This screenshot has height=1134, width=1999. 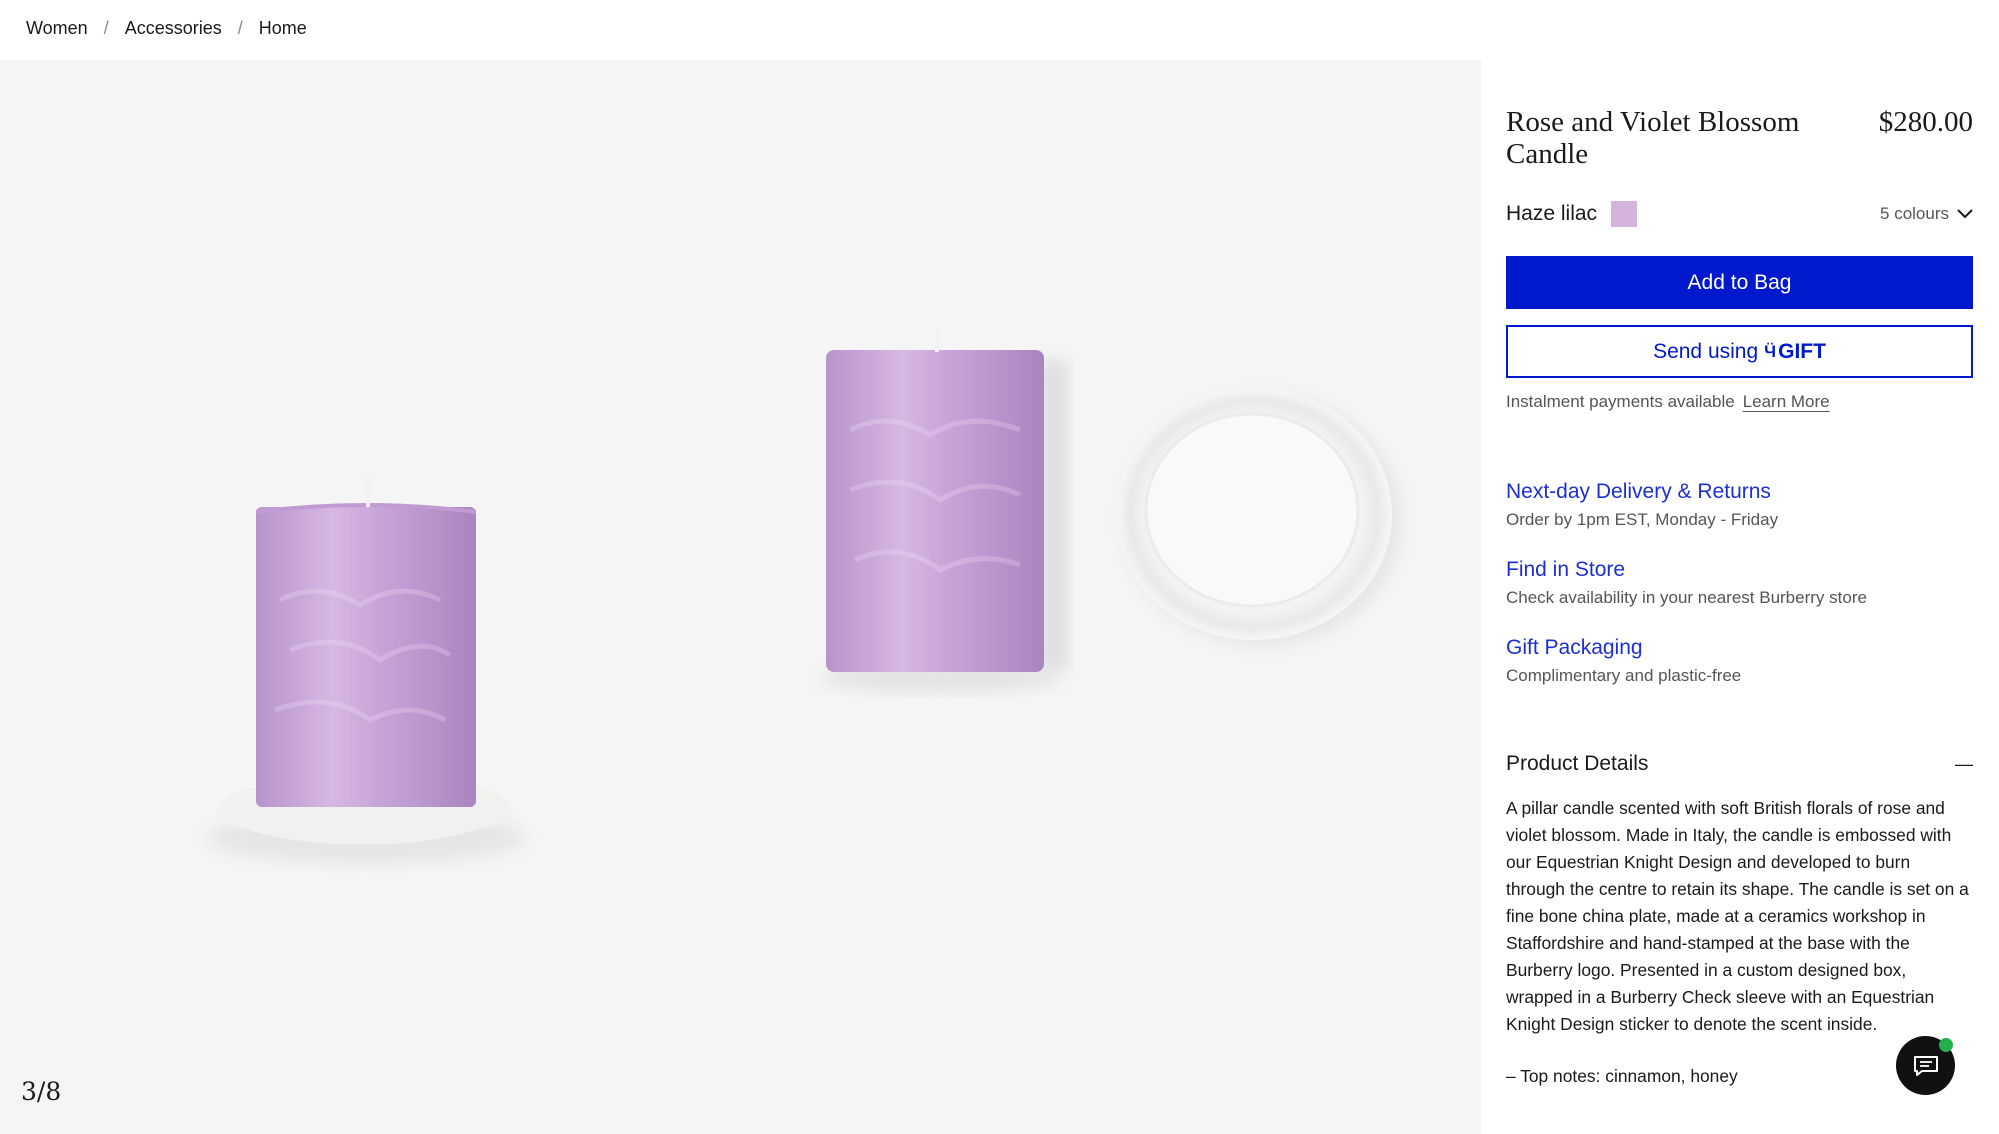 I want to click on product-price: $280.00, so click(x=1925, y=122).